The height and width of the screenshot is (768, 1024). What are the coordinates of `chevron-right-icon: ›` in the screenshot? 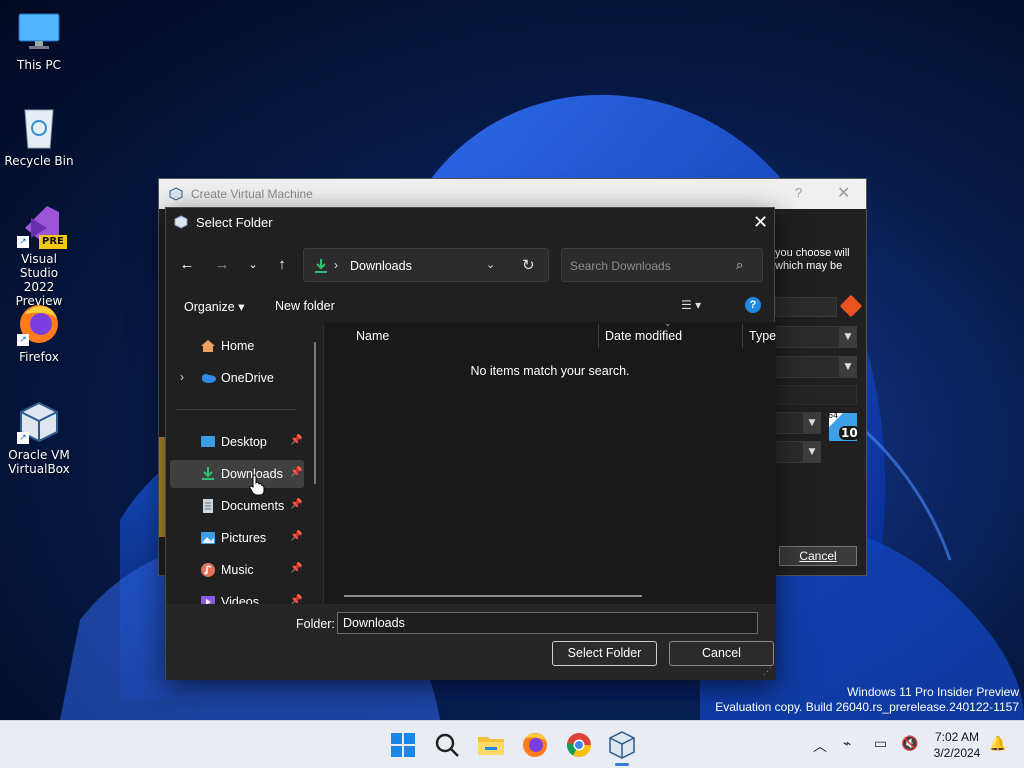 It's located at (182, 377).